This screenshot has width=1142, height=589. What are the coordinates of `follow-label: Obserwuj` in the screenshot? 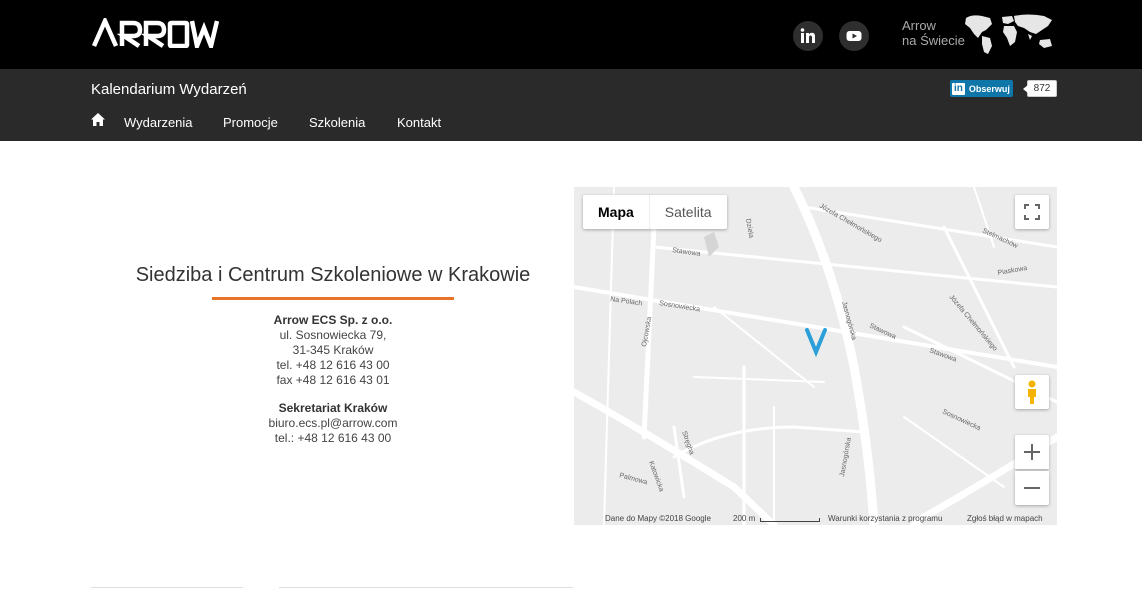 It's located at (989, 88).